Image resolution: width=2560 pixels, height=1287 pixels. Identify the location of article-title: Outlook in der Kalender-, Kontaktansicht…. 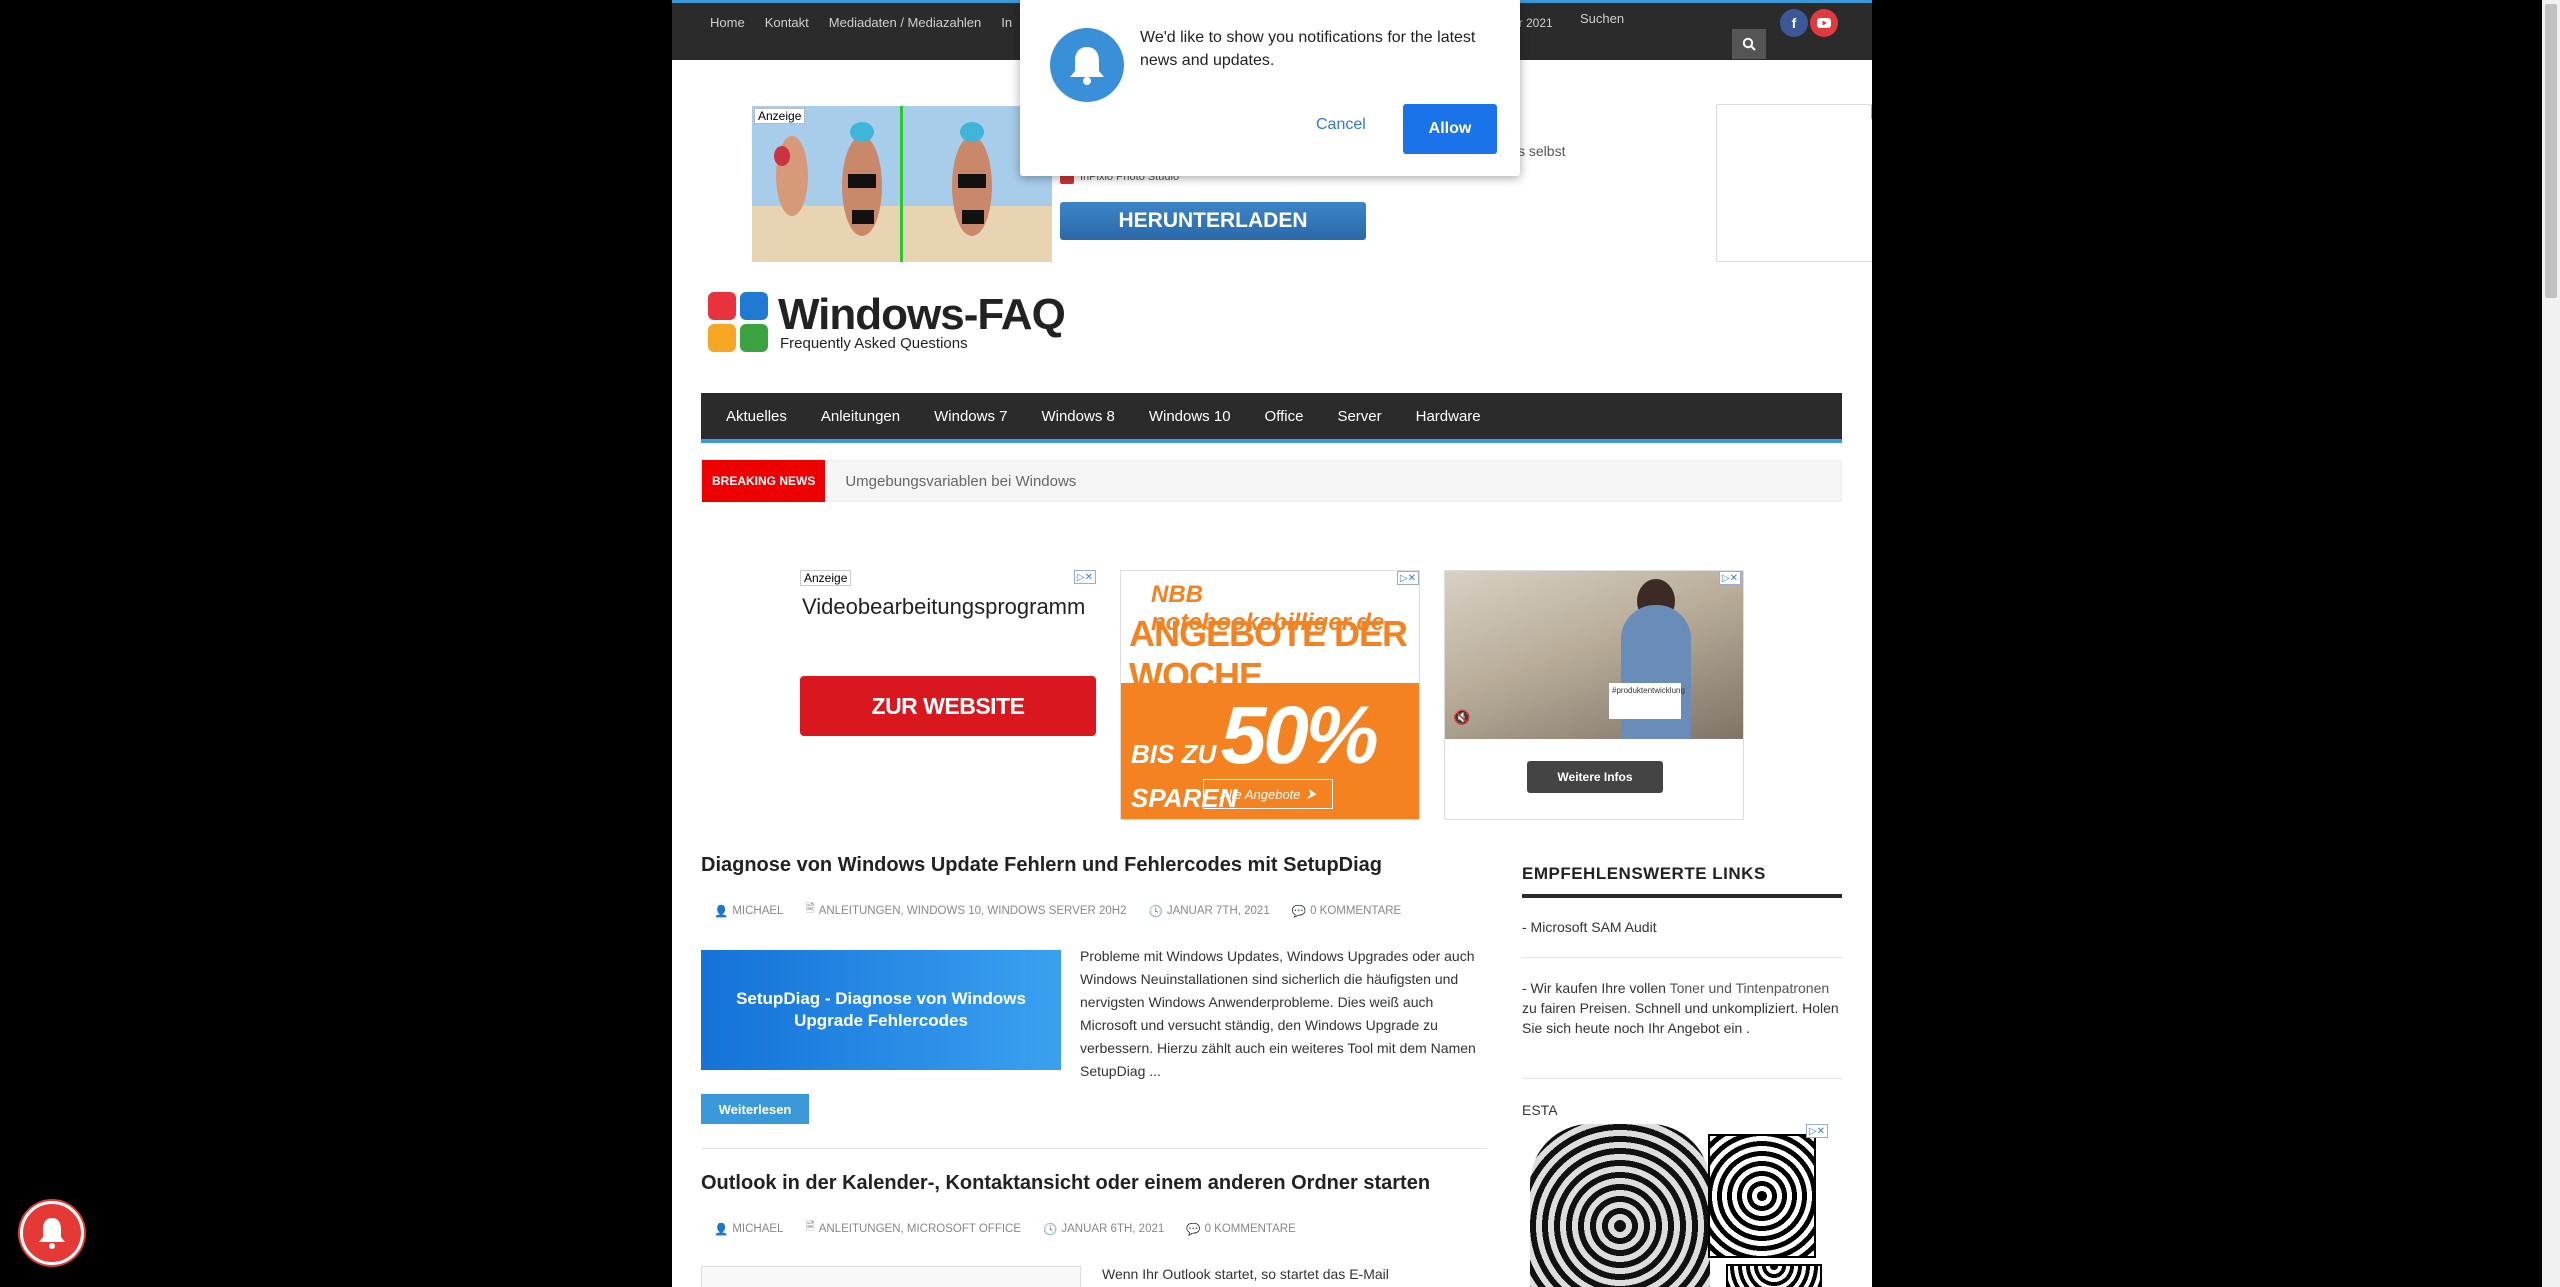
(1065, 1183).